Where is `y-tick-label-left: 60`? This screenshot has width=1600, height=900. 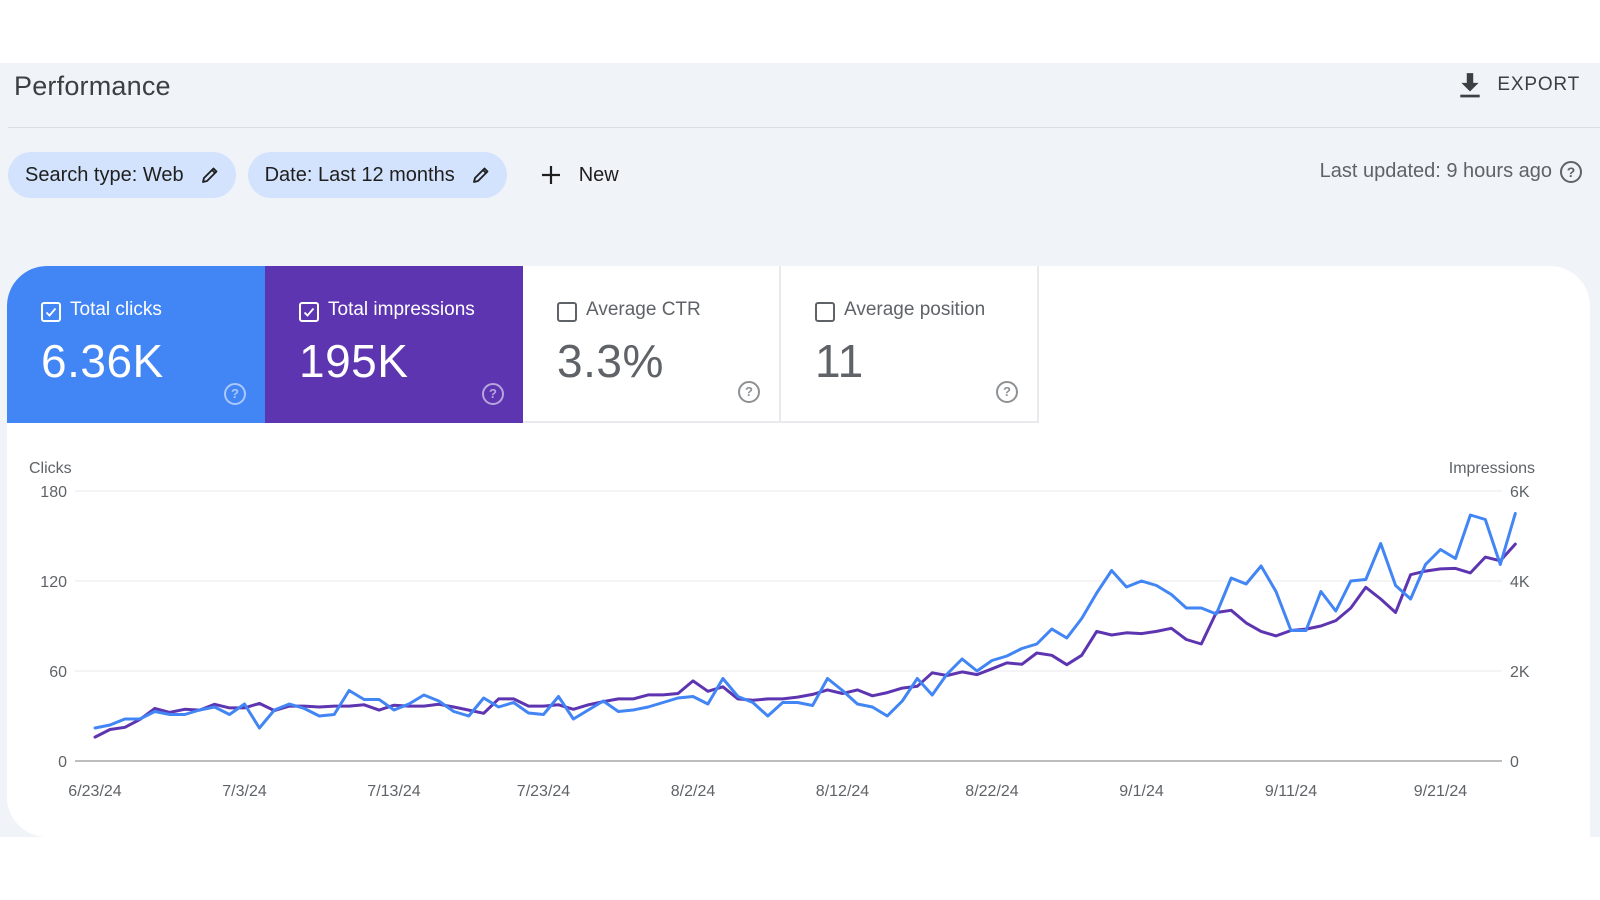 y-tick-label-left: 60 is located at coordinates (58, 672).